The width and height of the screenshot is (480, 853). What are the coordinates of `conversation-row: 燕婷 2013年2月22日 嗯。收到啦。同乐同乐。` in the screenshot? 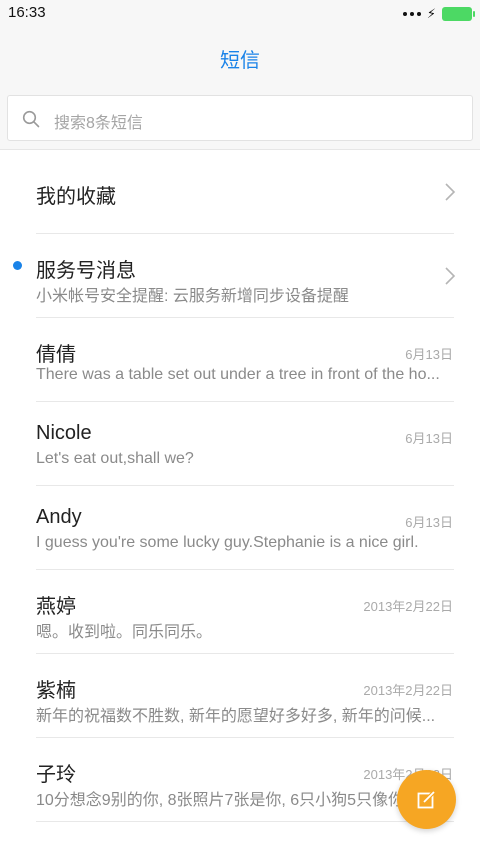 It's located at (240, 612).